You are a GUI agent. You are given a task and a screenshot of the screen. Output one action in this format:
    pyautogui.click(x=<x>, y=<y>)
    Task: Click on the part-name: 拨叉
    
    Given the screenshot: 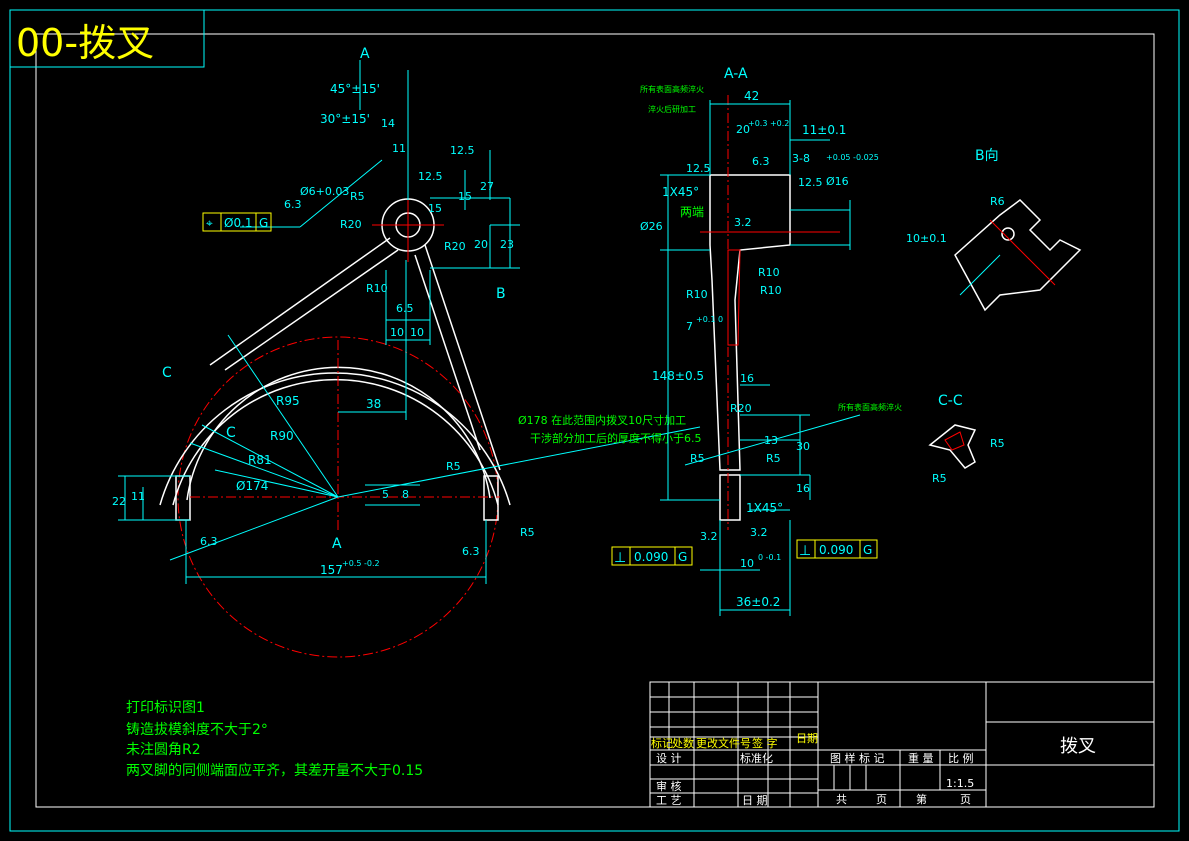 What is the action you would take?
    pyautogui.click(x=1078, y=746)
    